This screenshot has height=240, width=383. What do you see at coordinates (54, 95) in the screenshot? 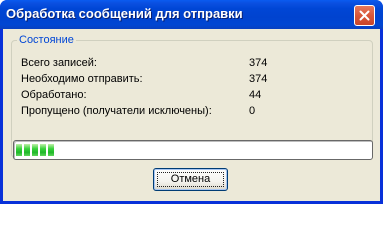
I see `processed-label: Обработано:` at bounding box center [54, 95].